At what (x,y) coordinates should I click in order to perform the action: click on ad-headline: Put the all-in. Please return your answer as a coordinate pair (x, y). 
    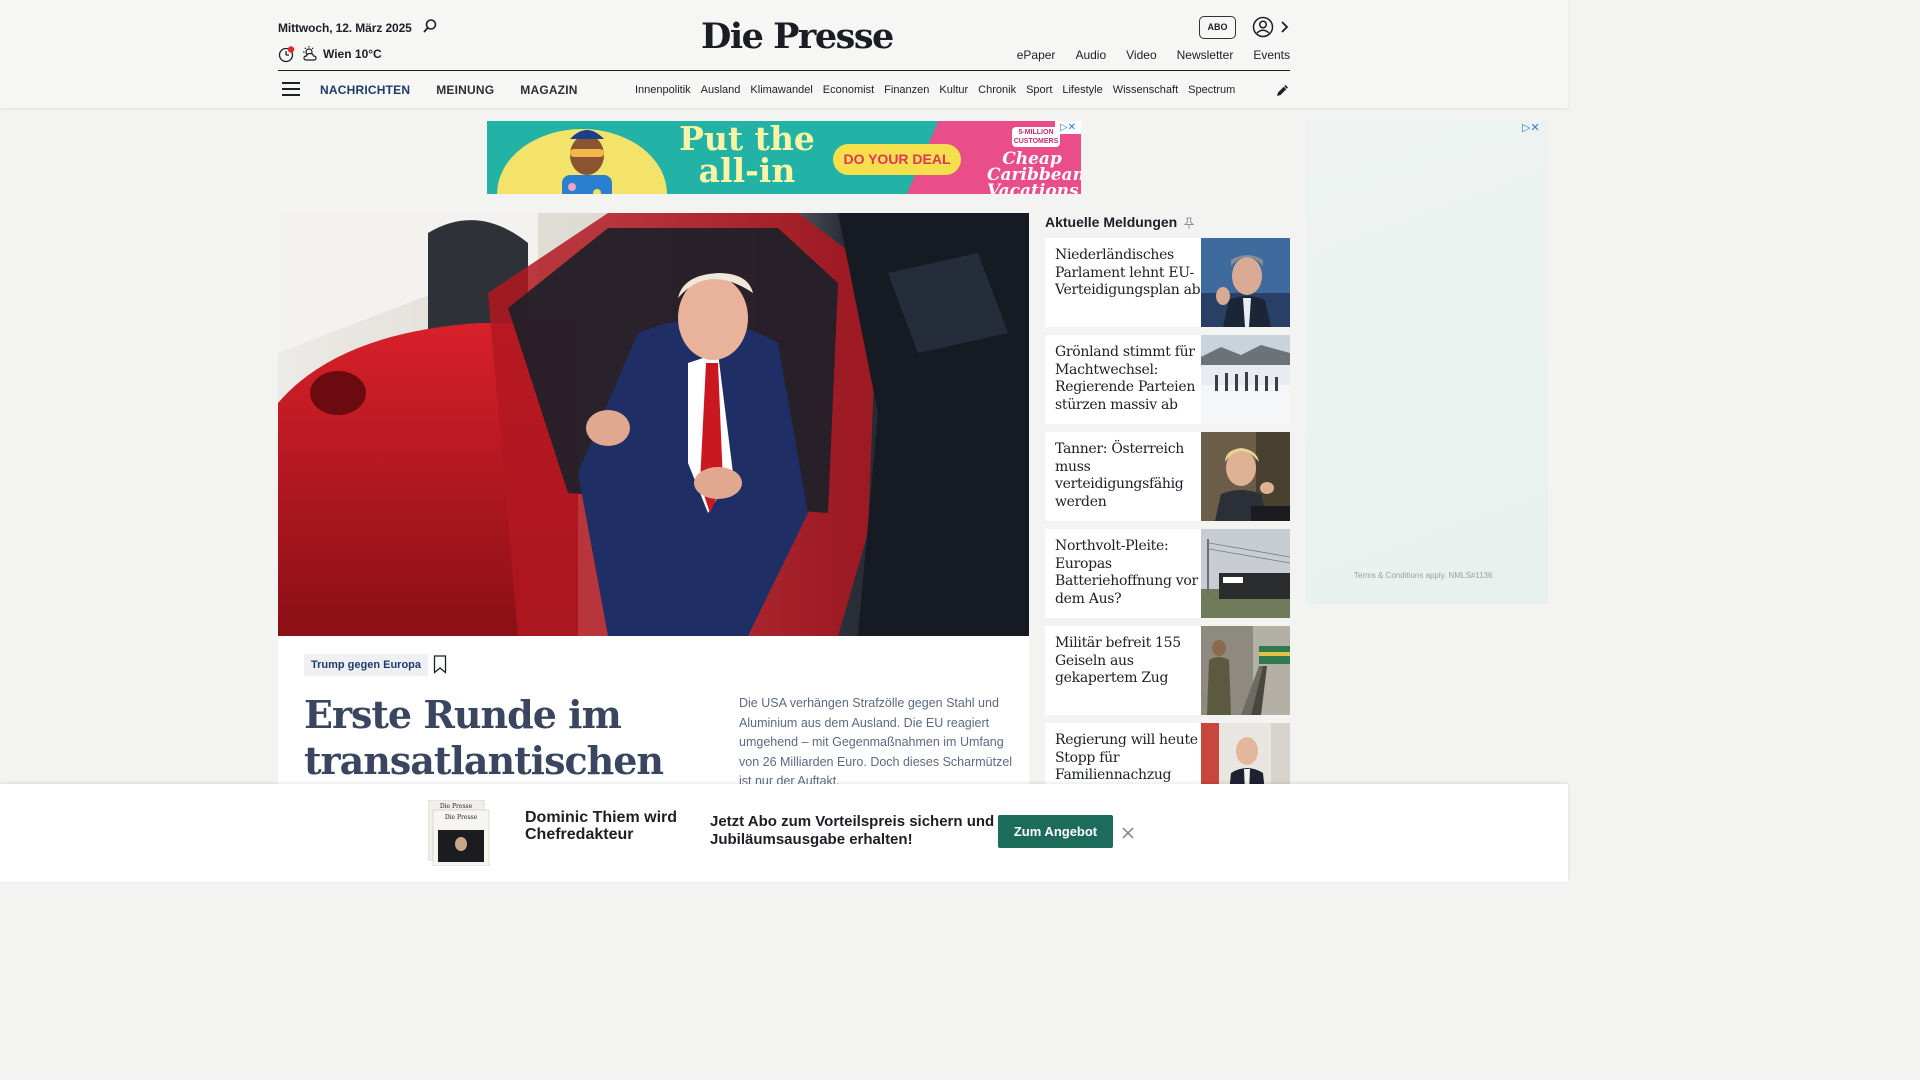
    Looking at the image, I should click on (747, 155).